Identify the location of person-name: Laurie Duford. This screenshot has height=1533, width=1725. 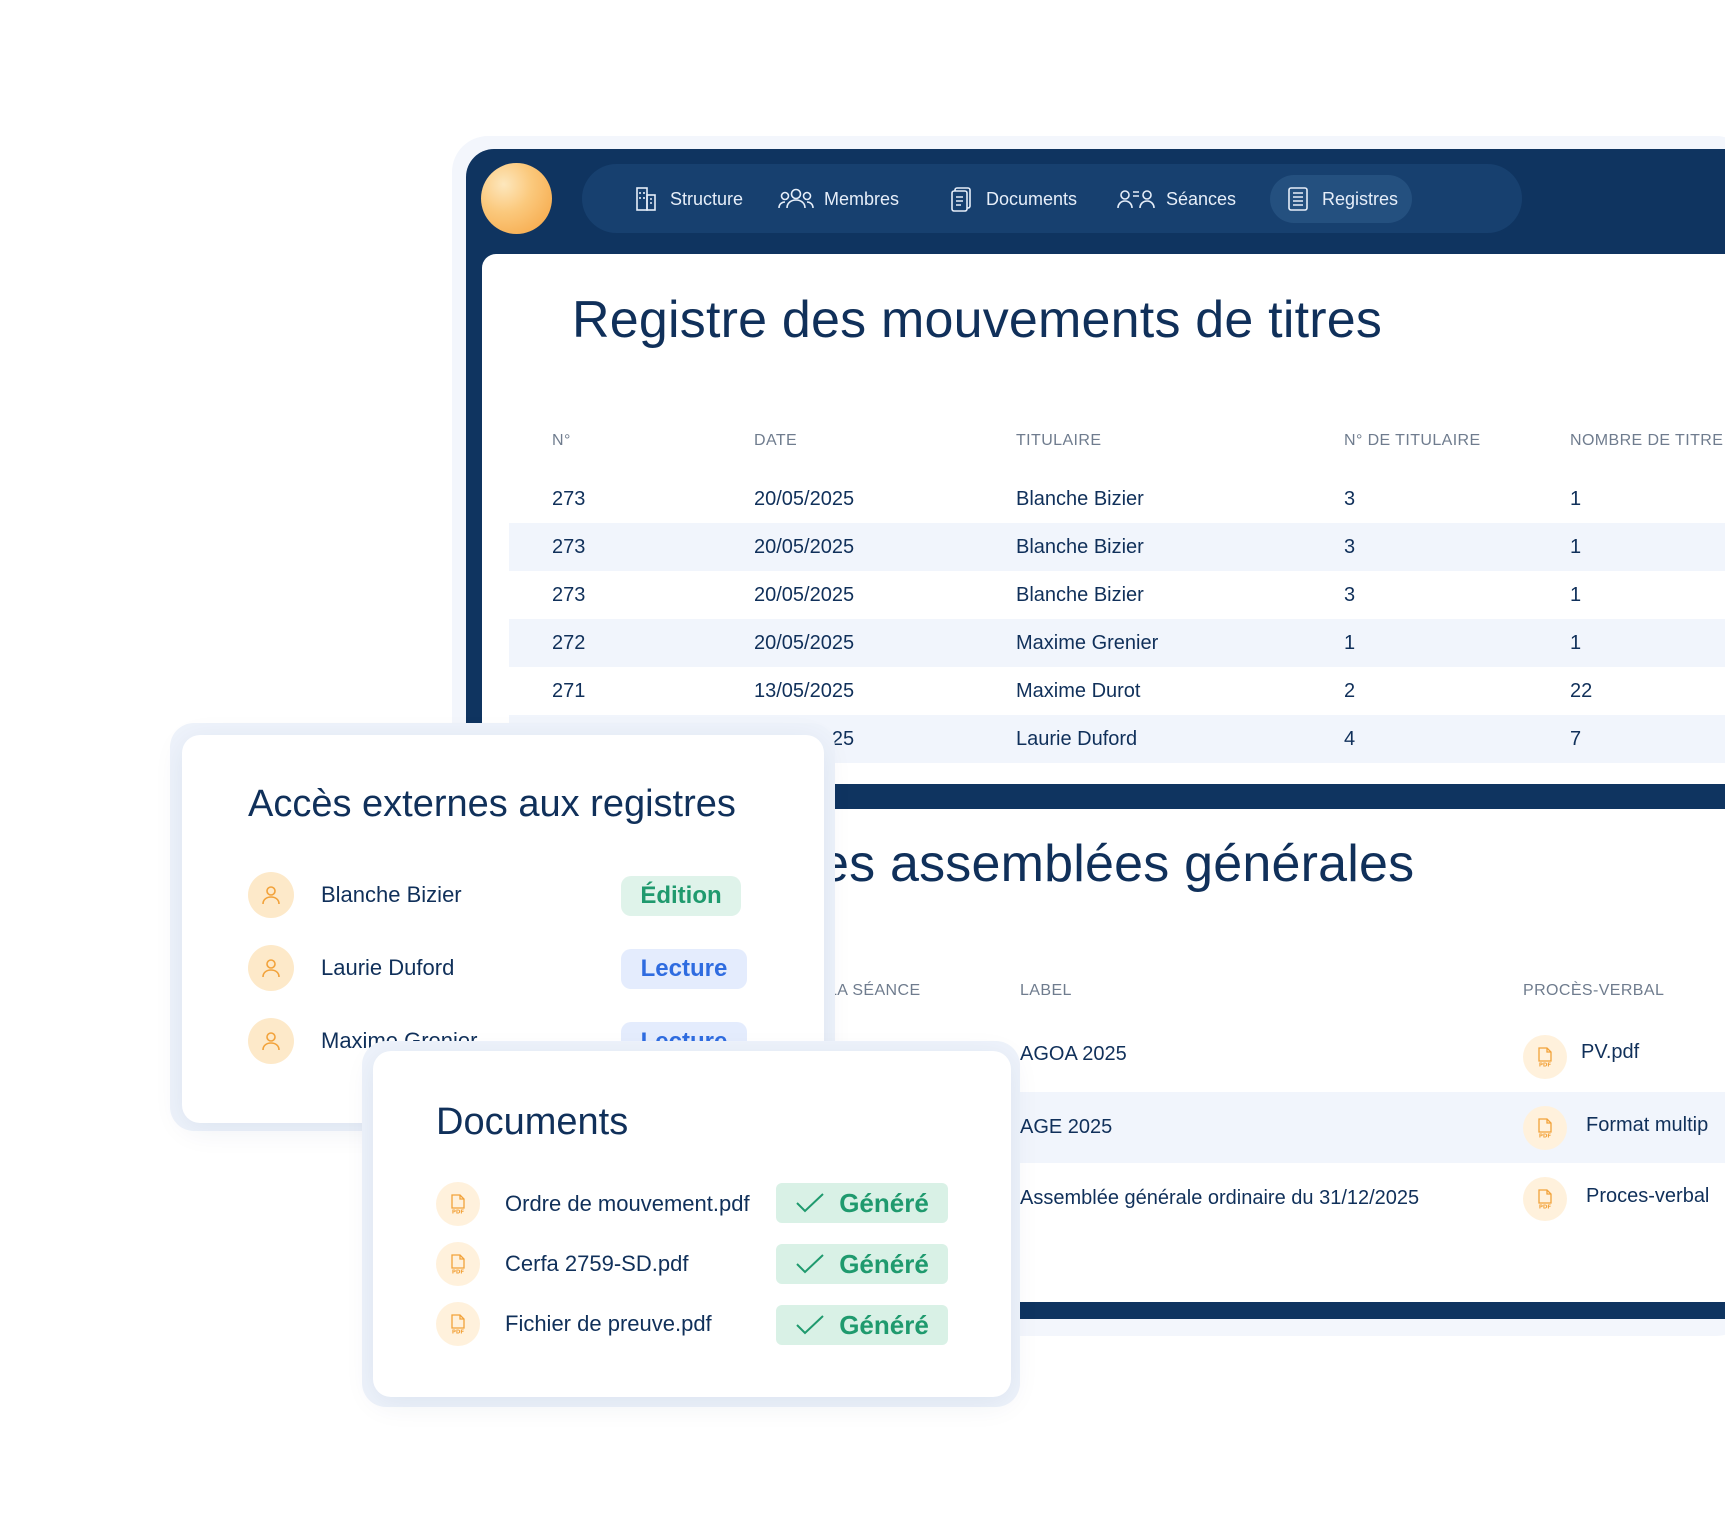
(388, 967).